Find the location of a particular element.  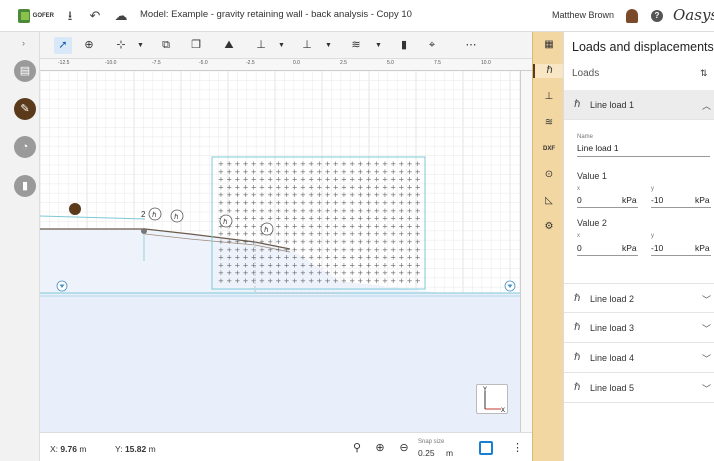

status-more-icon: ⋮ is located at coordinates (517, 447).